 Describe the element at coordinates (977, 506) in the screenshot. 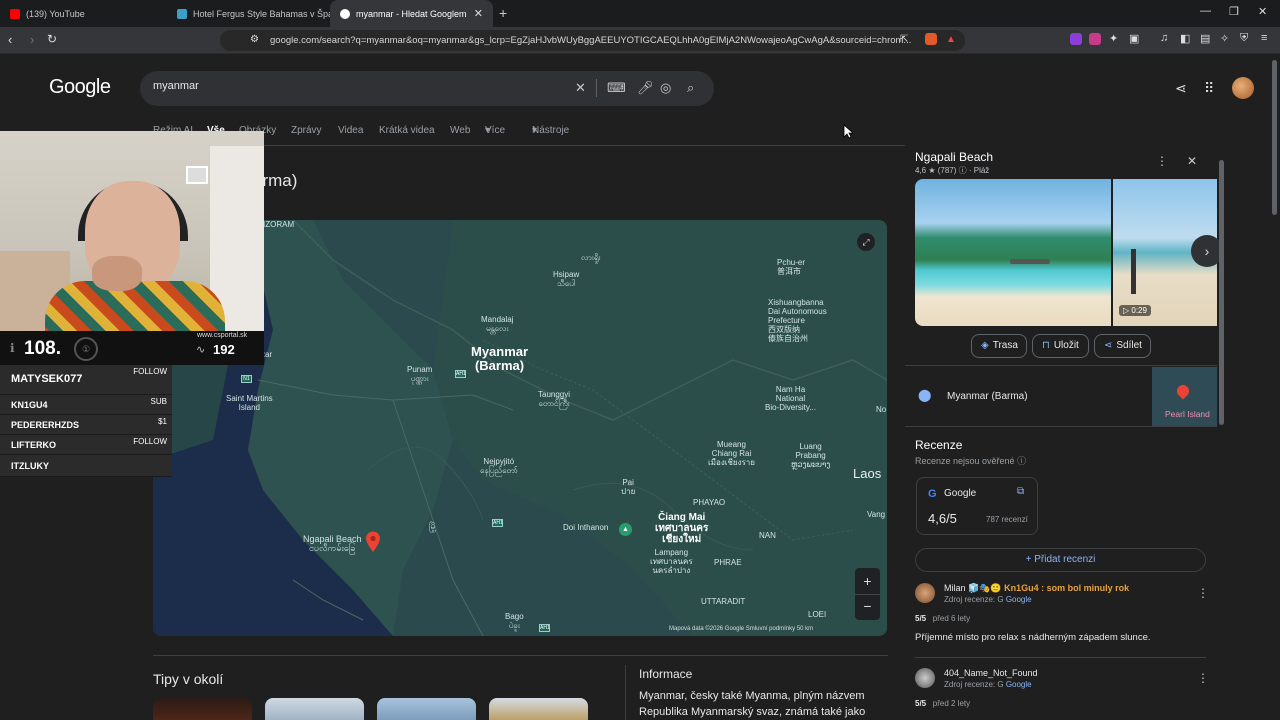

I see `google-rating-card: G Google ⧉ 4,6/5 787 recenzí` at that location.